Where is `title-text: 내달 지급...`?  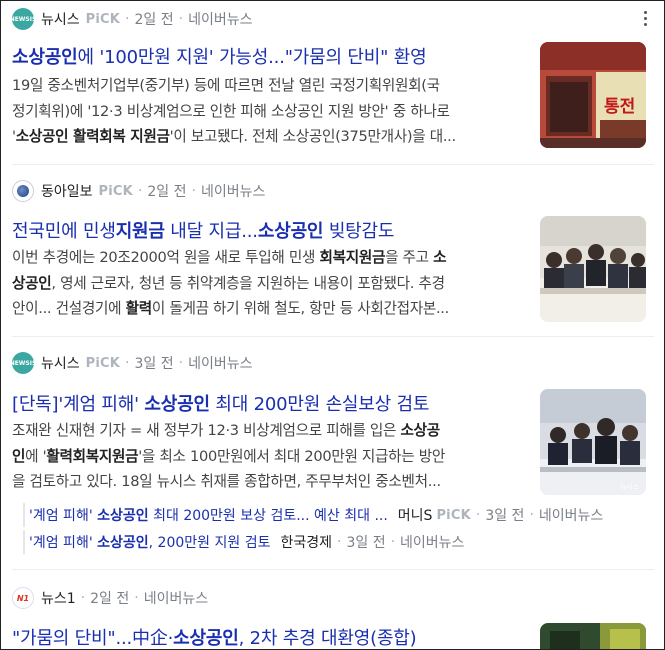
title-text: 내달 지급... is located at coordinates (211, 231).